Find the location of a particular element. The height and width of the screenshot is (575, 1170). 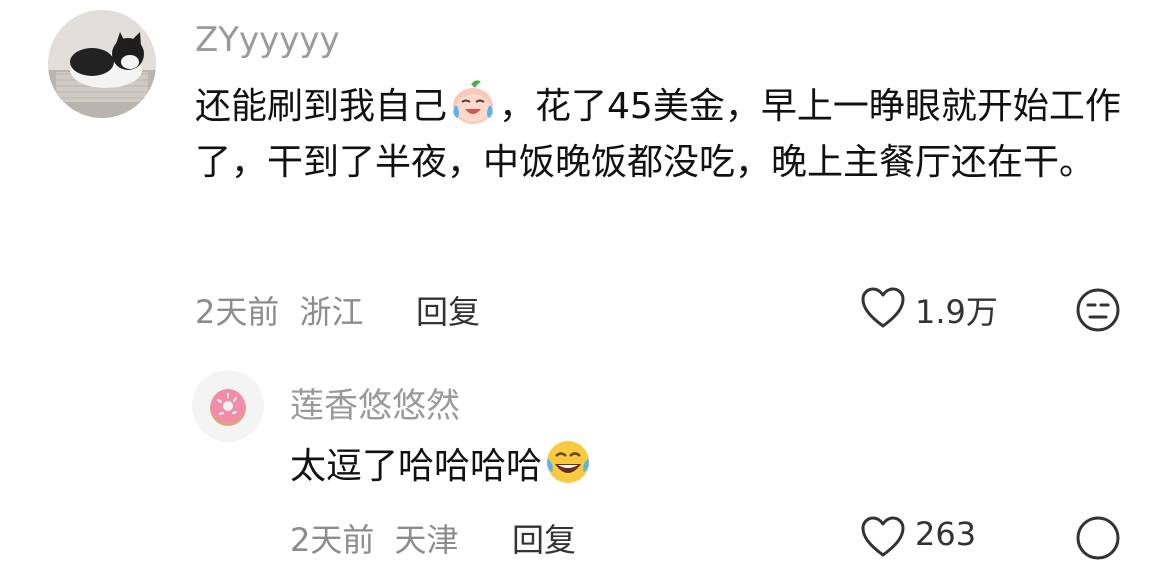

username: ZYyyyyy is located at coordinates (267, 40).